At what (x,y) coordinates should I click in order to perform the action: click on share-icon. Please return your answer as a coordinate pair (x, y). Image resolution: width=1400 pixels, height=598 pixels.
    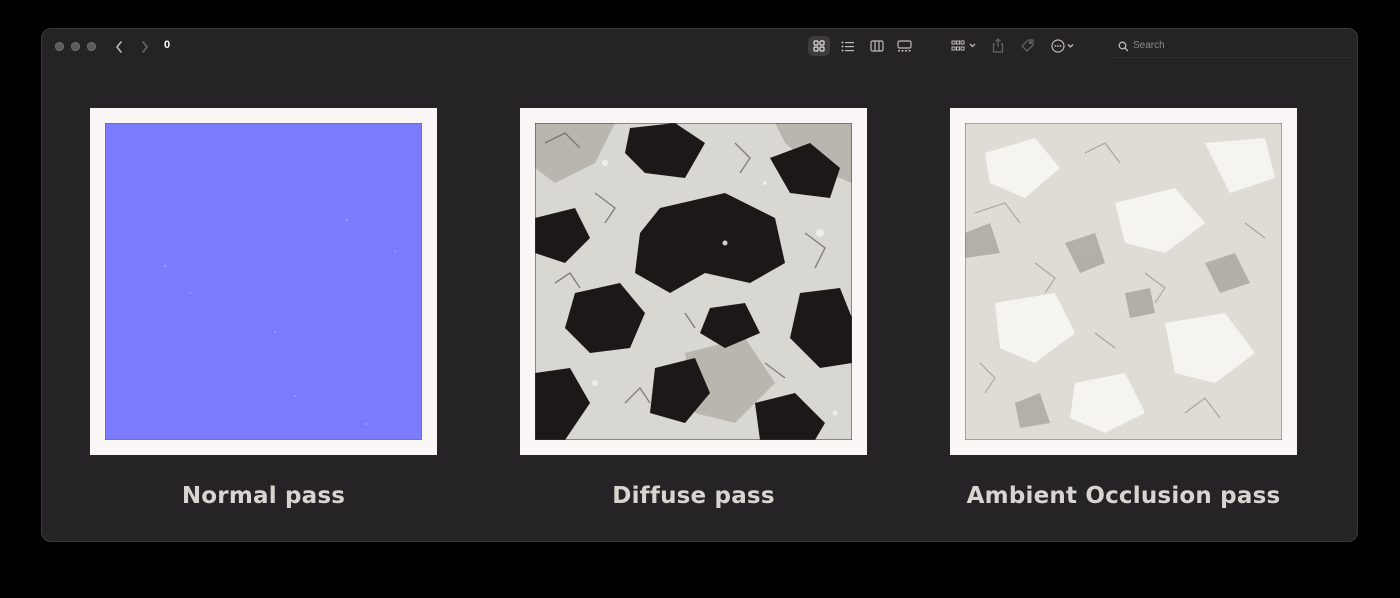
    Looking at the image, I should click on (998, 45).